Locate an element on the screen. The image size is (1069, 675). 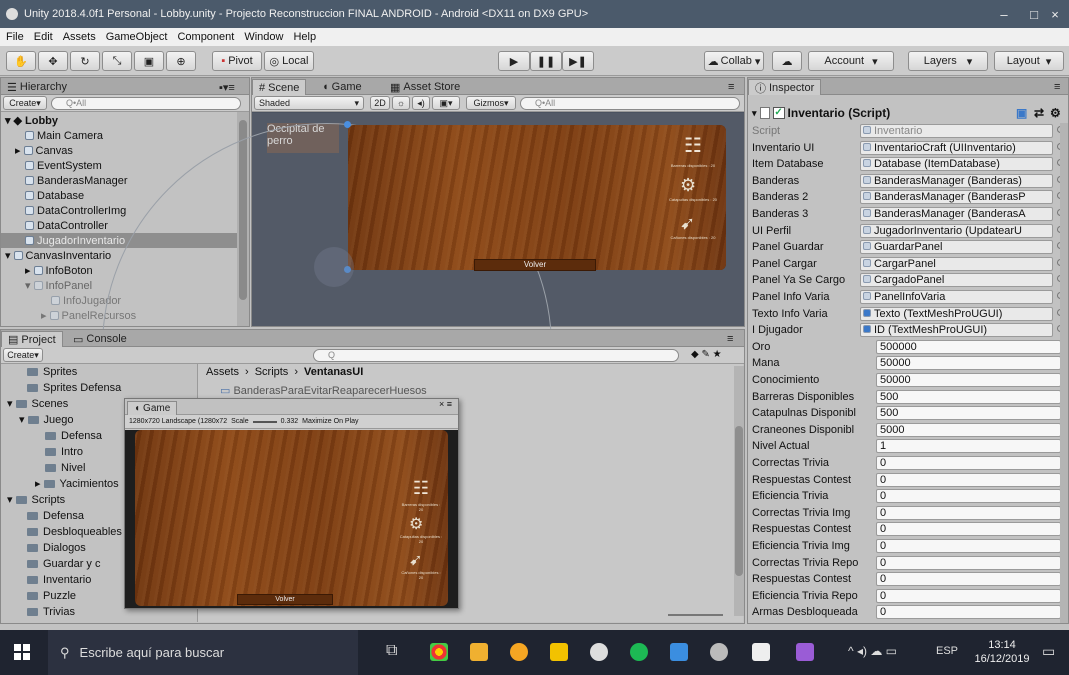
scale-tool-icon: ⤡ is located at coordinates (117, 61).